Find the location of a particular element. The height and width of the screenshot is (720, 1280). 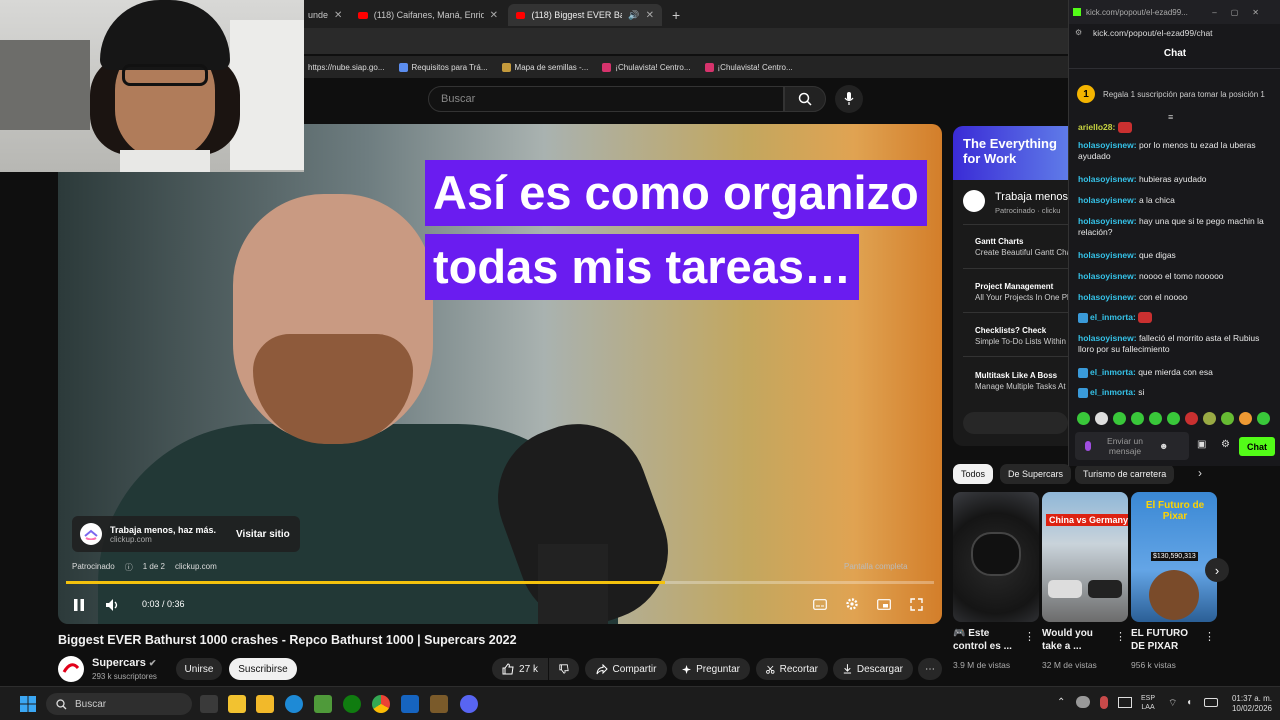

ad-banner: The Everything for Work is located at coordinates (1010, 153).